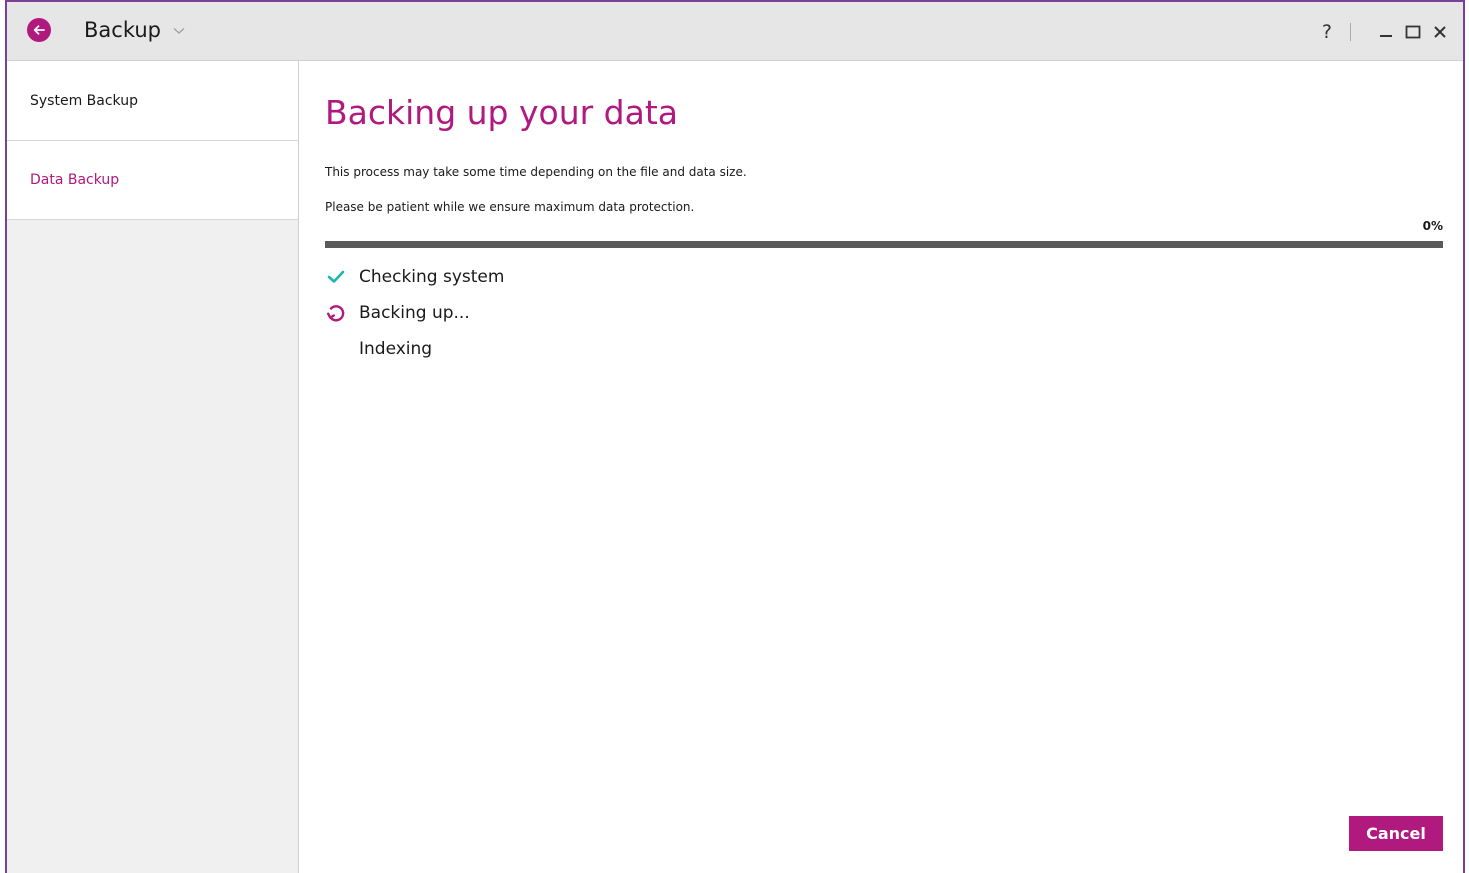 This screenshot has height=873, width=1469. Describe the element at coordinates (735, 31) in the screenshot. I see `title-bar: Backup ?` at that location.